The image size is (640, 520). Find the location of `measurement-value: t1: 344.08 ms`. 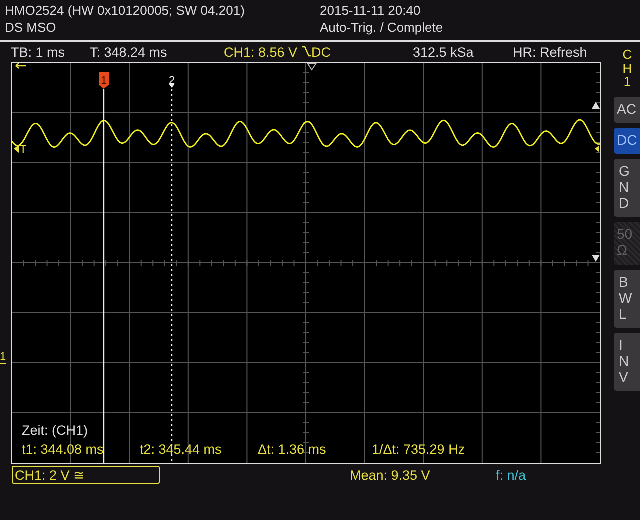

measurement-value: t1: 344.08 ms is located at coordinates (63, 449).